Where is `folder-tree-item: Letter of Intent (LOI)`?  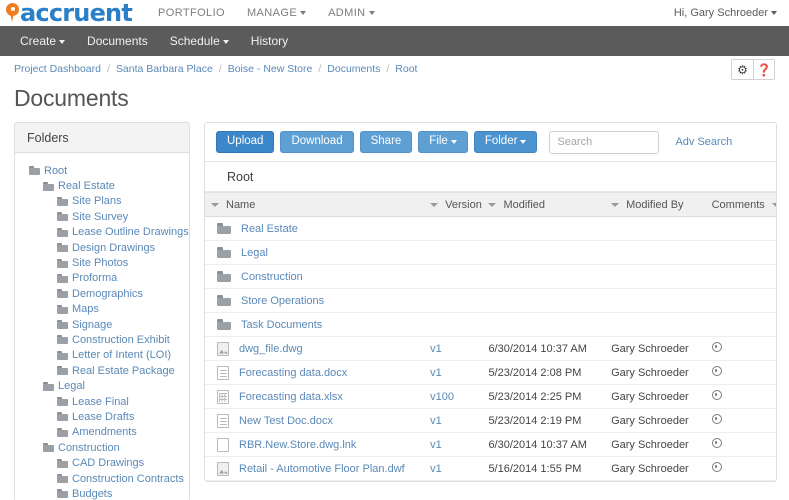
folder-tree-item: Letter of Intent (LOI) is located at coordinates (102, 355).